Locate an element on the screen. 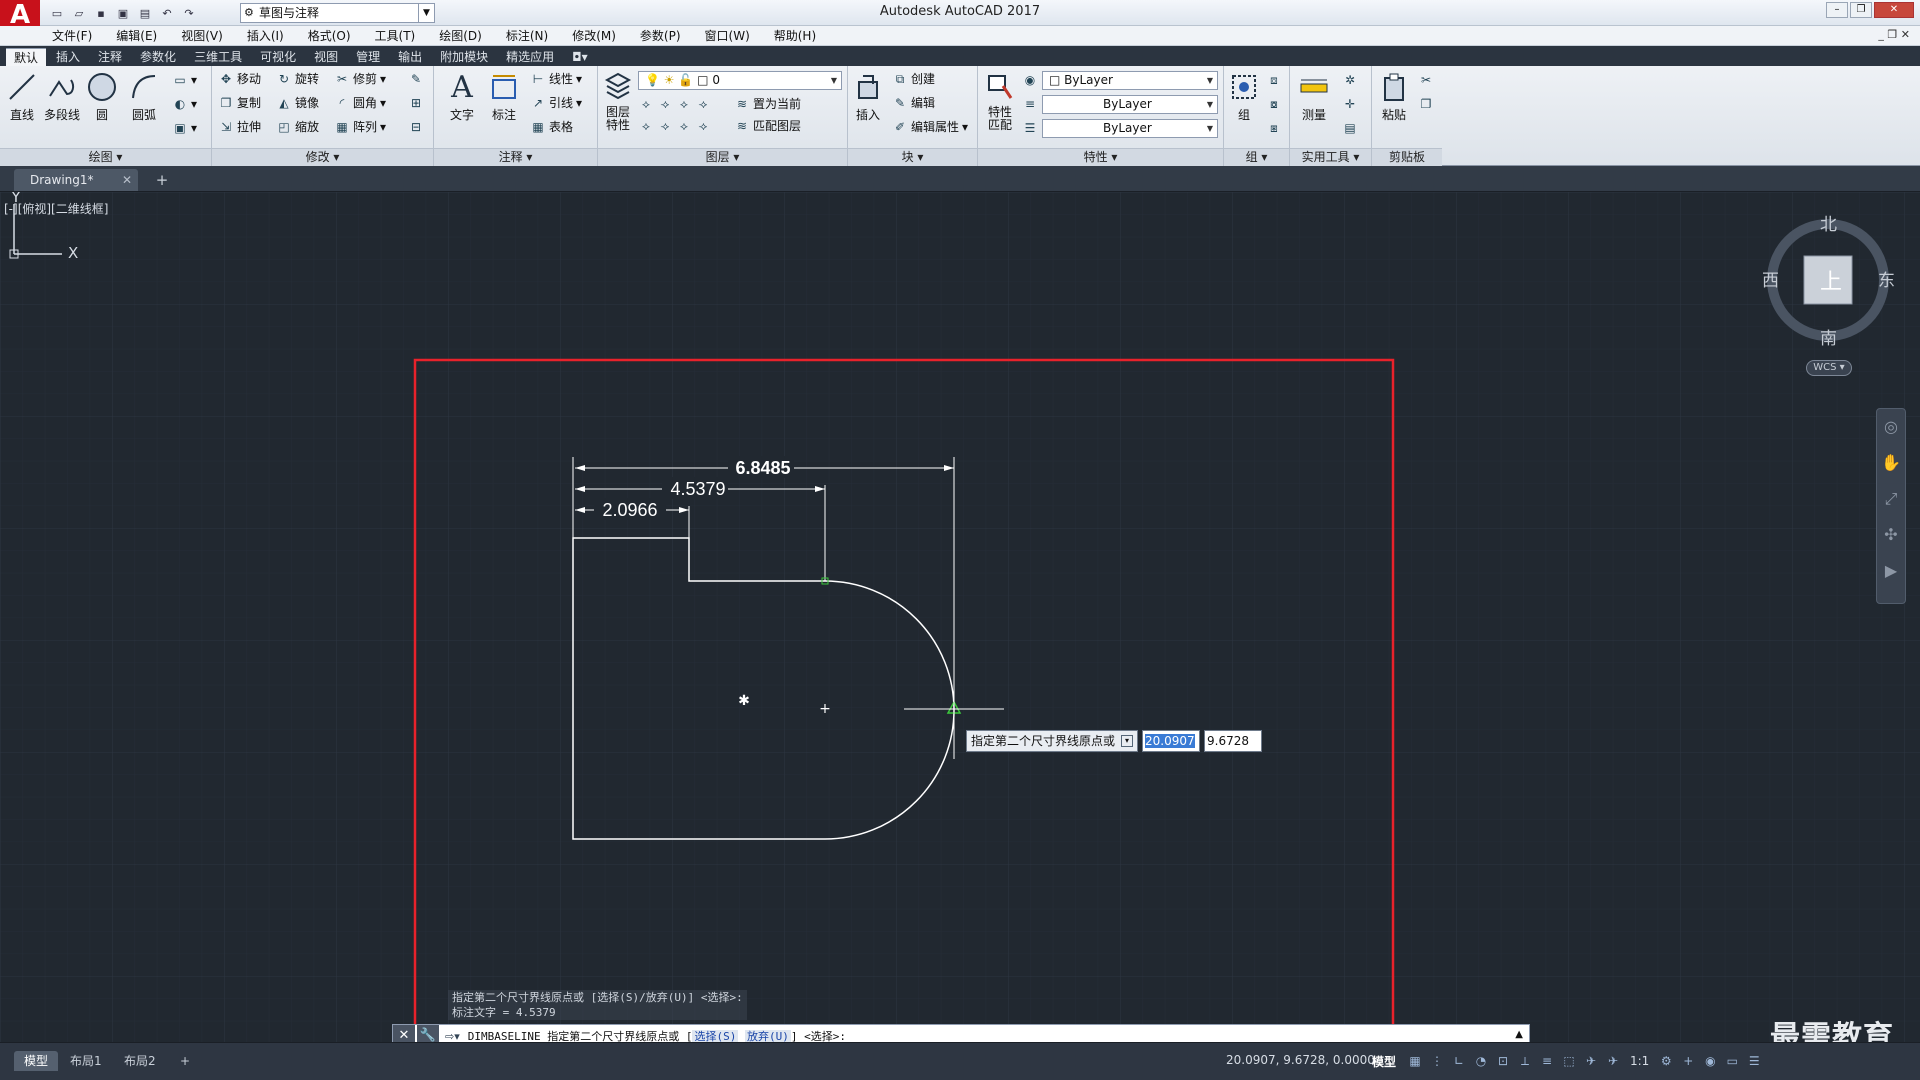 The height and width of the screenshot is (1080, 1920). layers-panel-title: 图层 ▾ is located at coordinates (722, 157).